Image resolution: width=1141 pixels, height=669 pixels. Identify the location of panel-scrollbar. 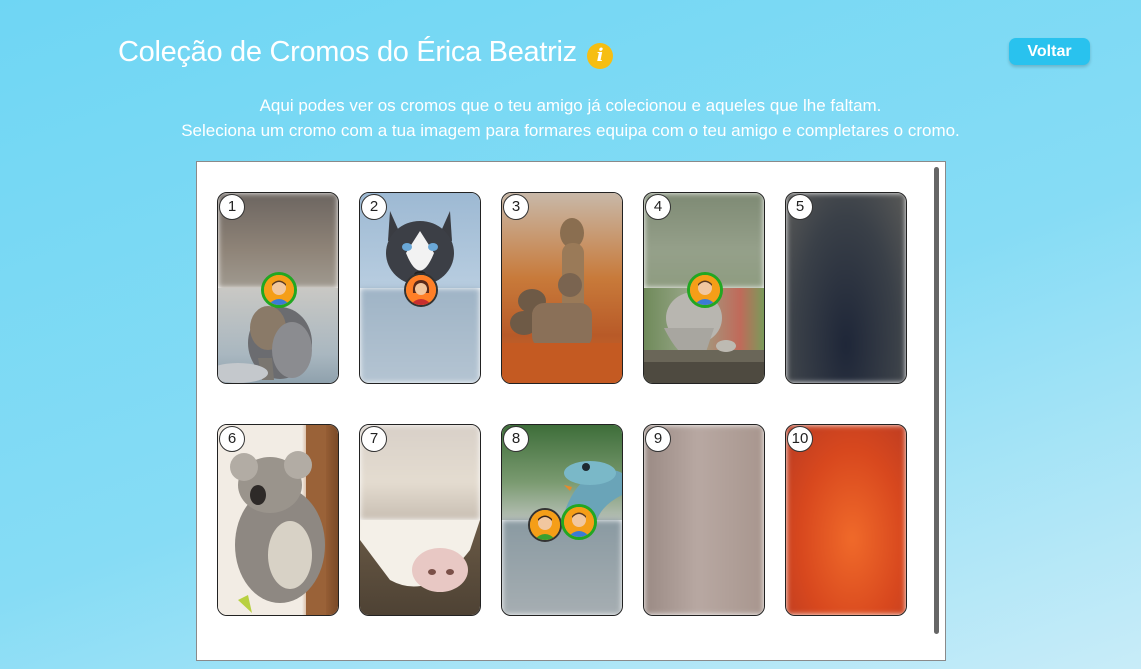
(936, 400).